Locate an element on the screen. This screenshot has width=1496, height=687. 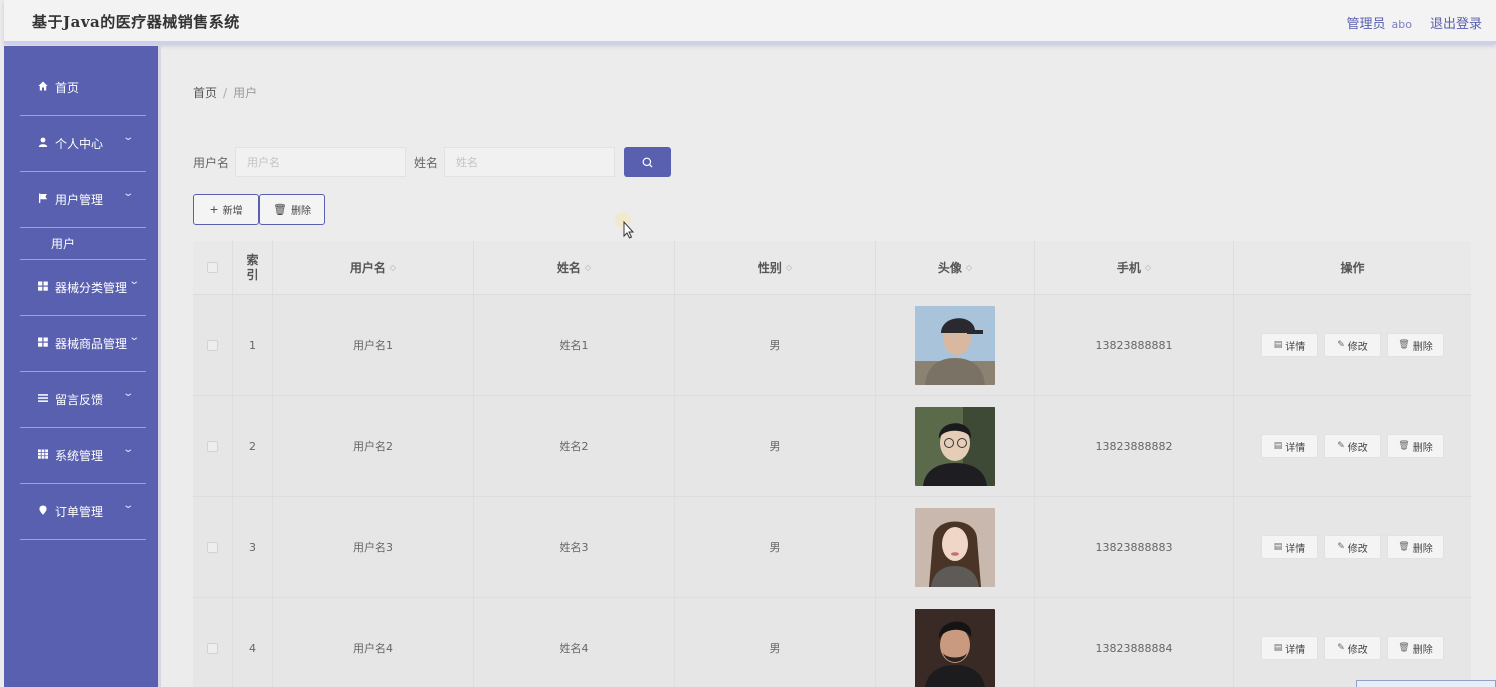
row-phone: 13823888882 is located at coordinates (1134, 446).